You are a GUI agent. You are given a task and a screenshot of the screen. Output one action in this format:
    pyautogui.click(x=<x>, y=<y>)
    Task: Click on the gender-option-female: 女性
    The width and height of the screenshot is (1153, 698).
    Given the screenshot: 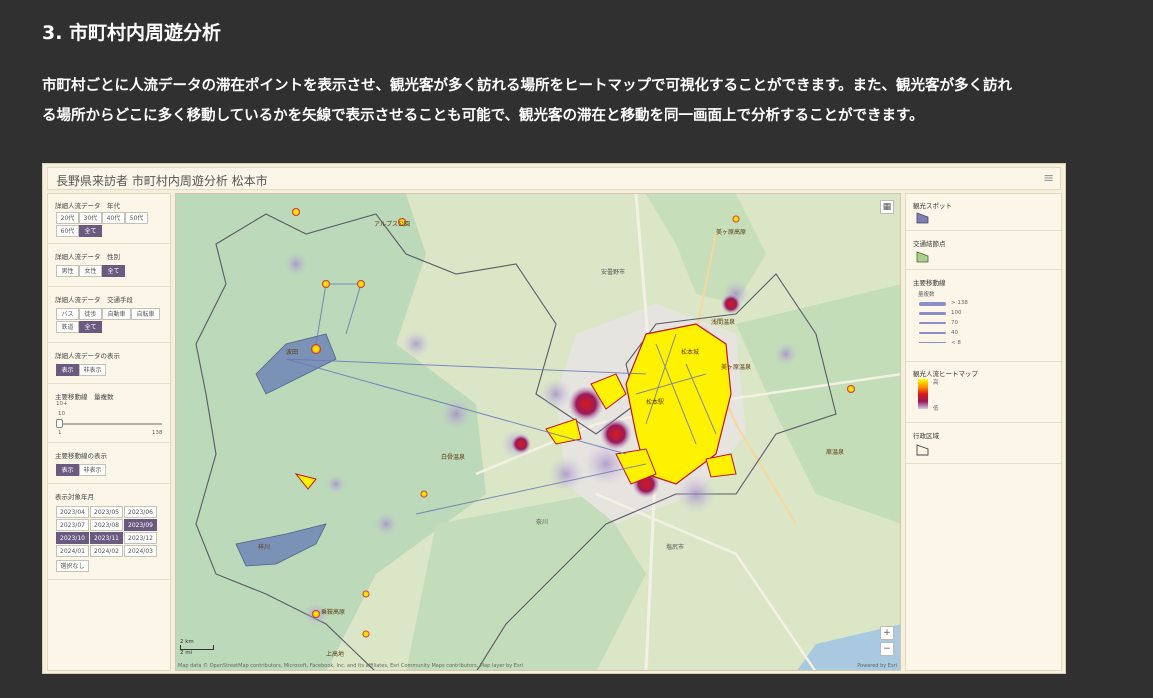 What is the action you would take?
    pyautogui.click(x=90, y=271)
    